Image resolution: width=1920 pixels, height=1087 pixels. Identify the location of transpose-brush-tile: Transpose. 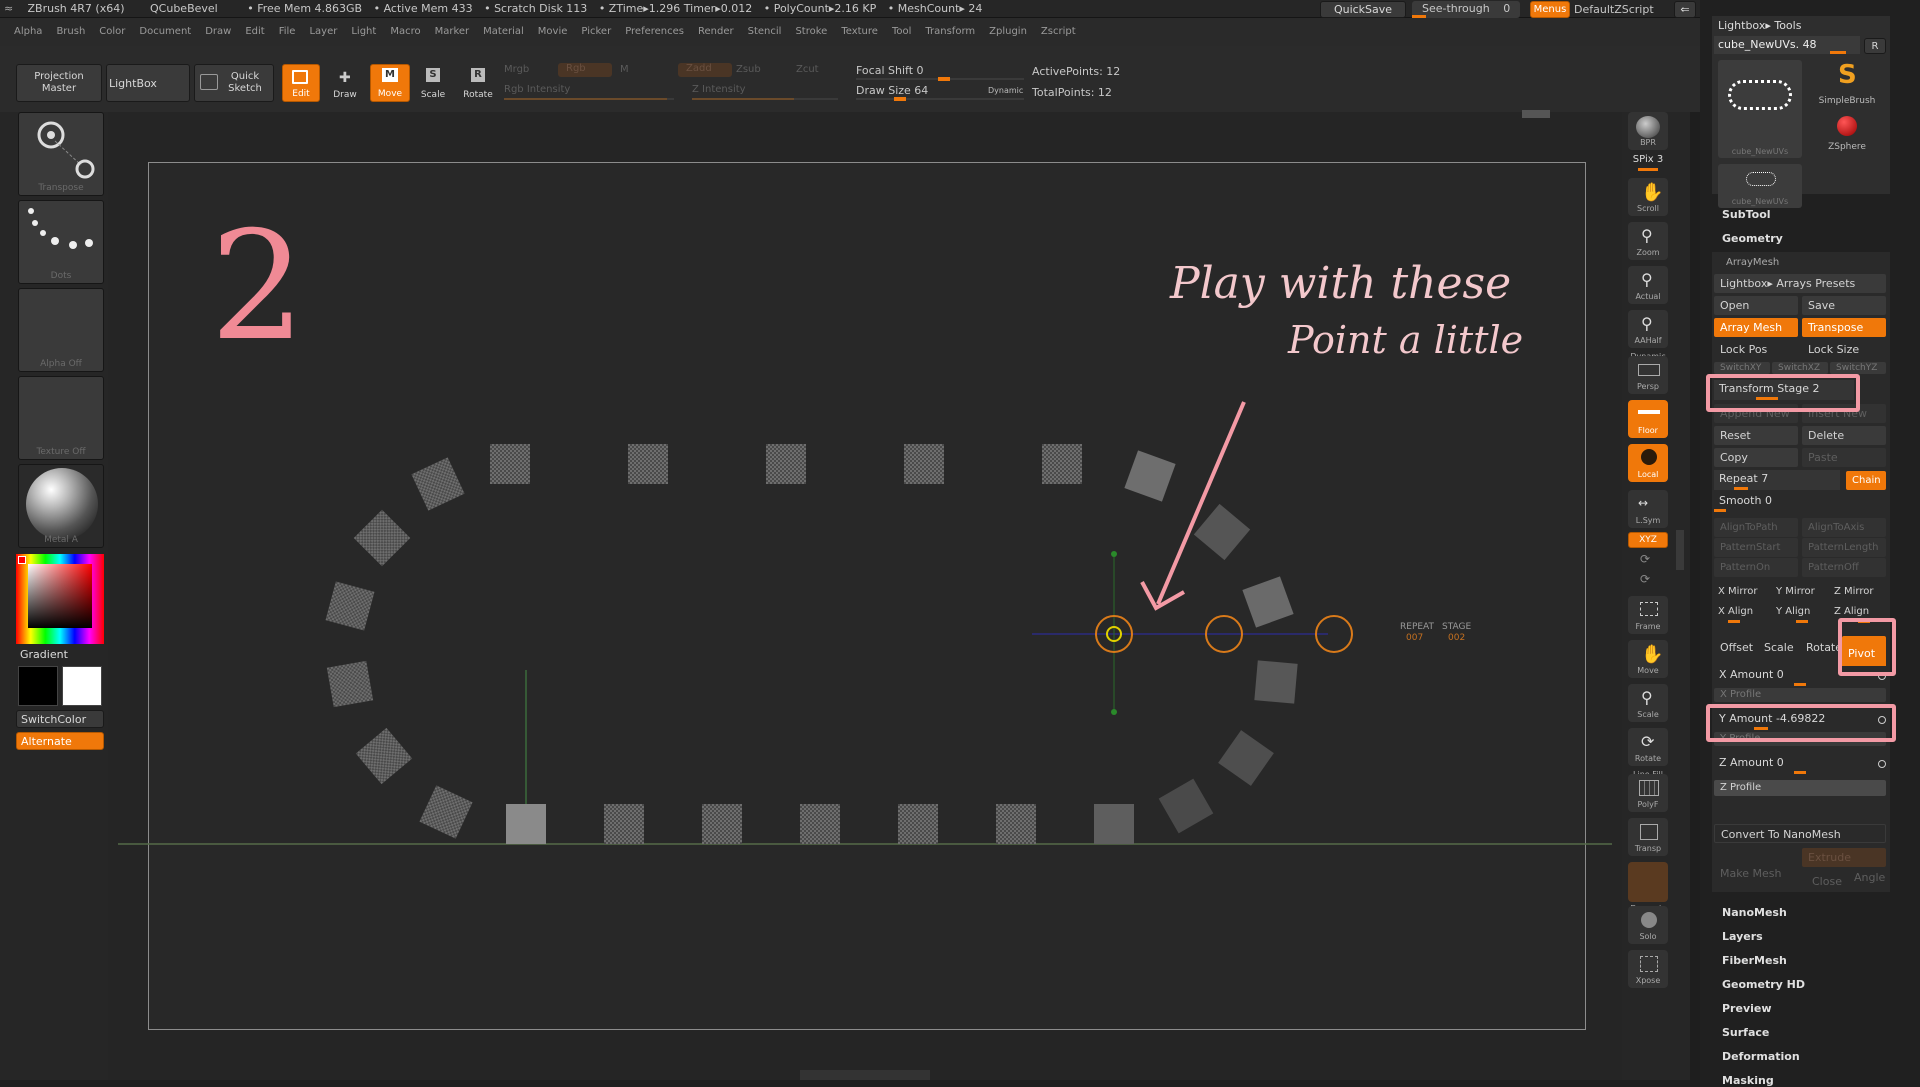
(61, 154).